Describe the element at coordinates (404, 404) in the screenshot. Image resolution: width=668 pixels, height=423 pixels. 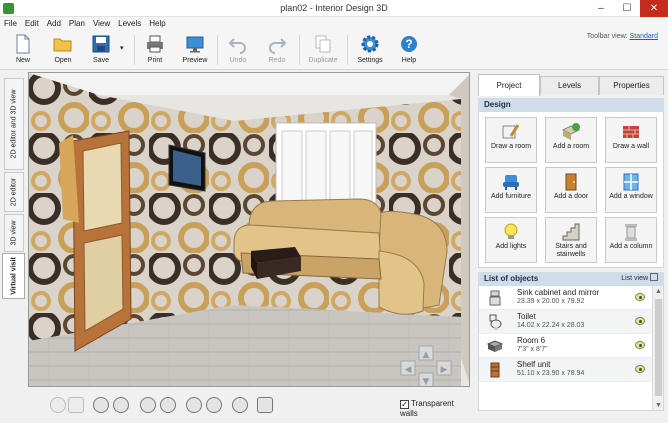
I see `transparent-walls-checkbox: ✓` at that location.